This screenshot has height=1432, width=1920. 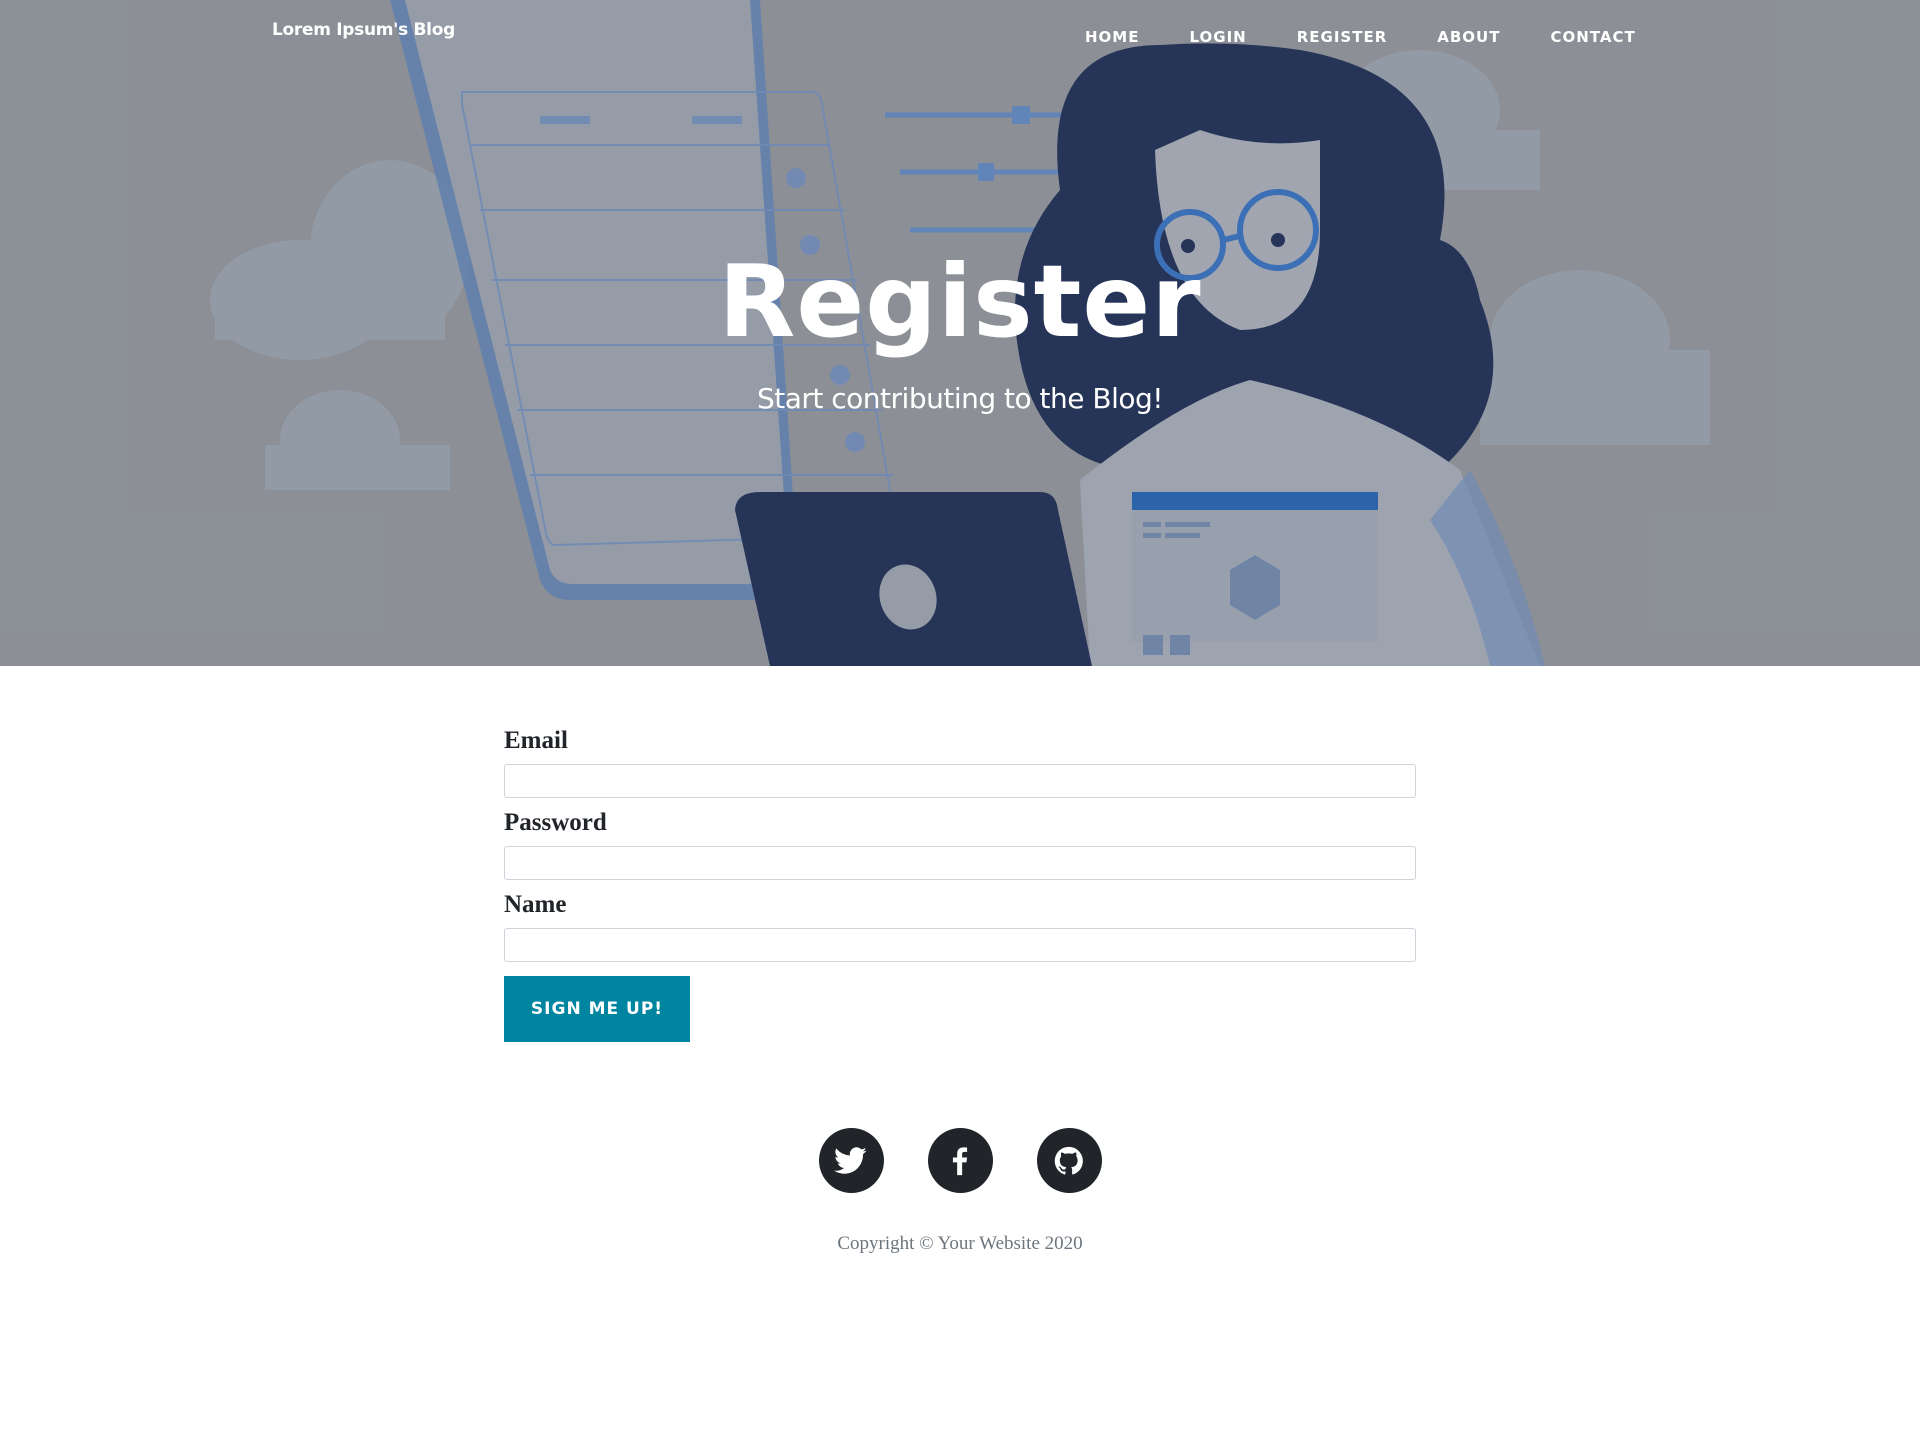 What do you see at coordinates (1217, 37) in the screenshot?
I see `nav-item-login: LOGIN` at bounding box center [1217, 37].